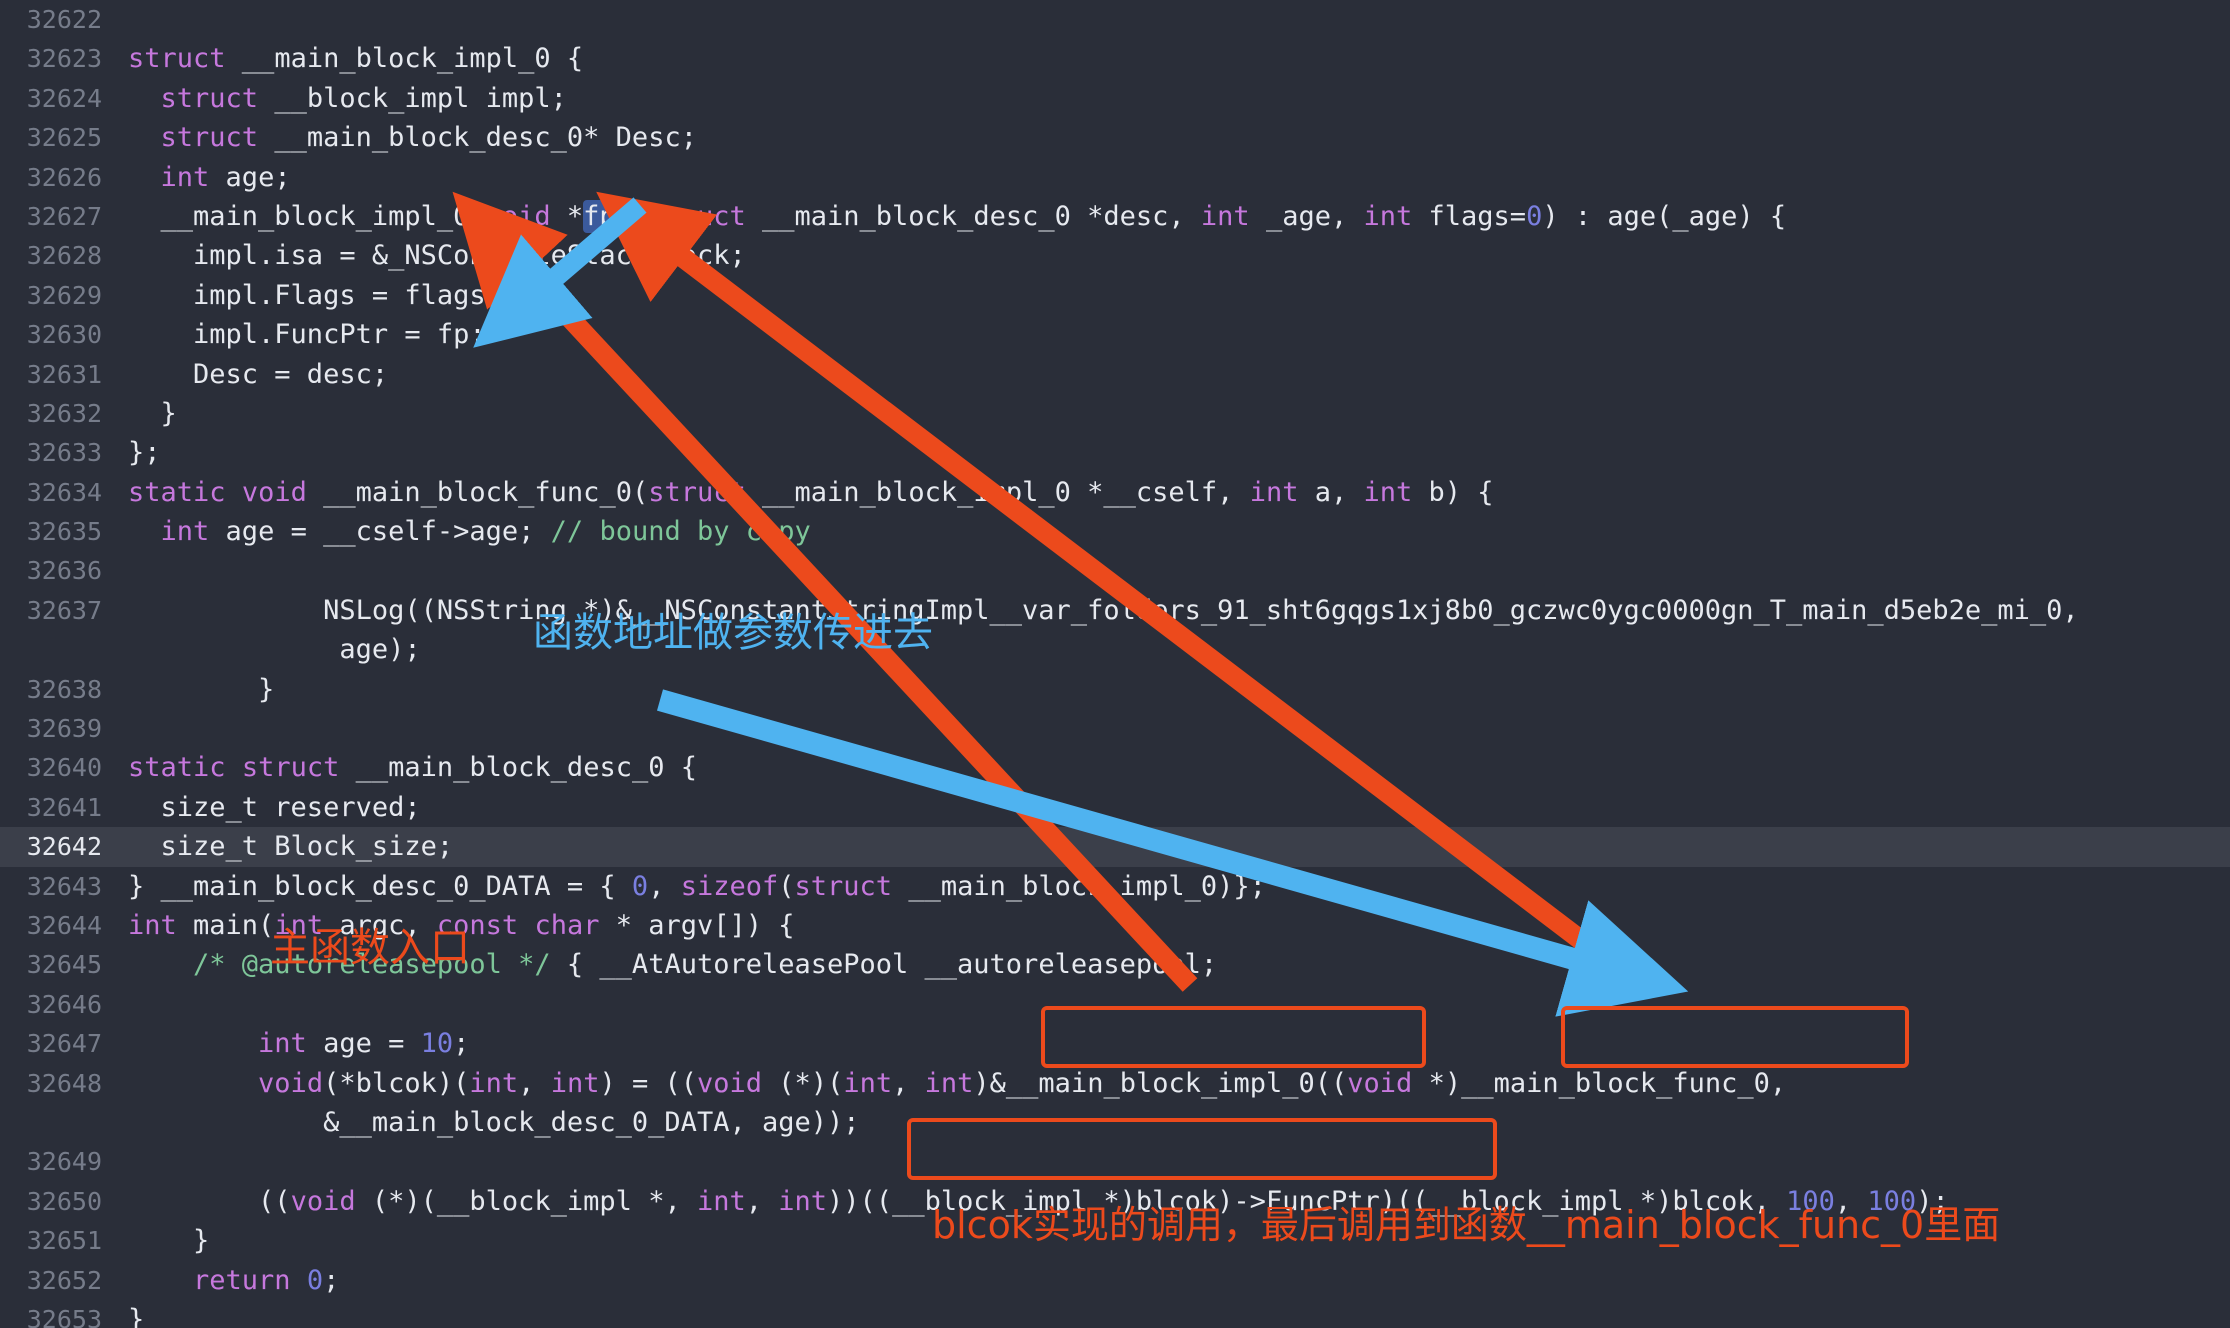 Image resolution: width=2230 pixels, height=1328 pixels. Describe the element at coordinates (64, 1280) in the screenshot. I see `line-number: 32652` at that location.